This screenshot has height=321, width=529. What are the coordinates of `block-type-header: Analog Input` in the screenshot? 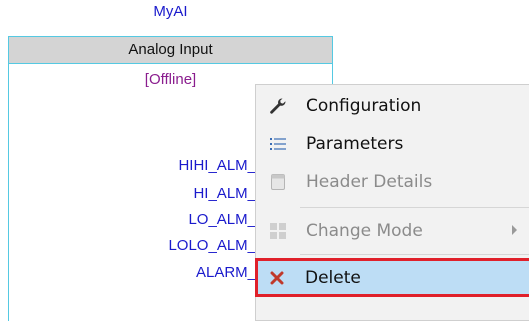 It's located at (170, 50).